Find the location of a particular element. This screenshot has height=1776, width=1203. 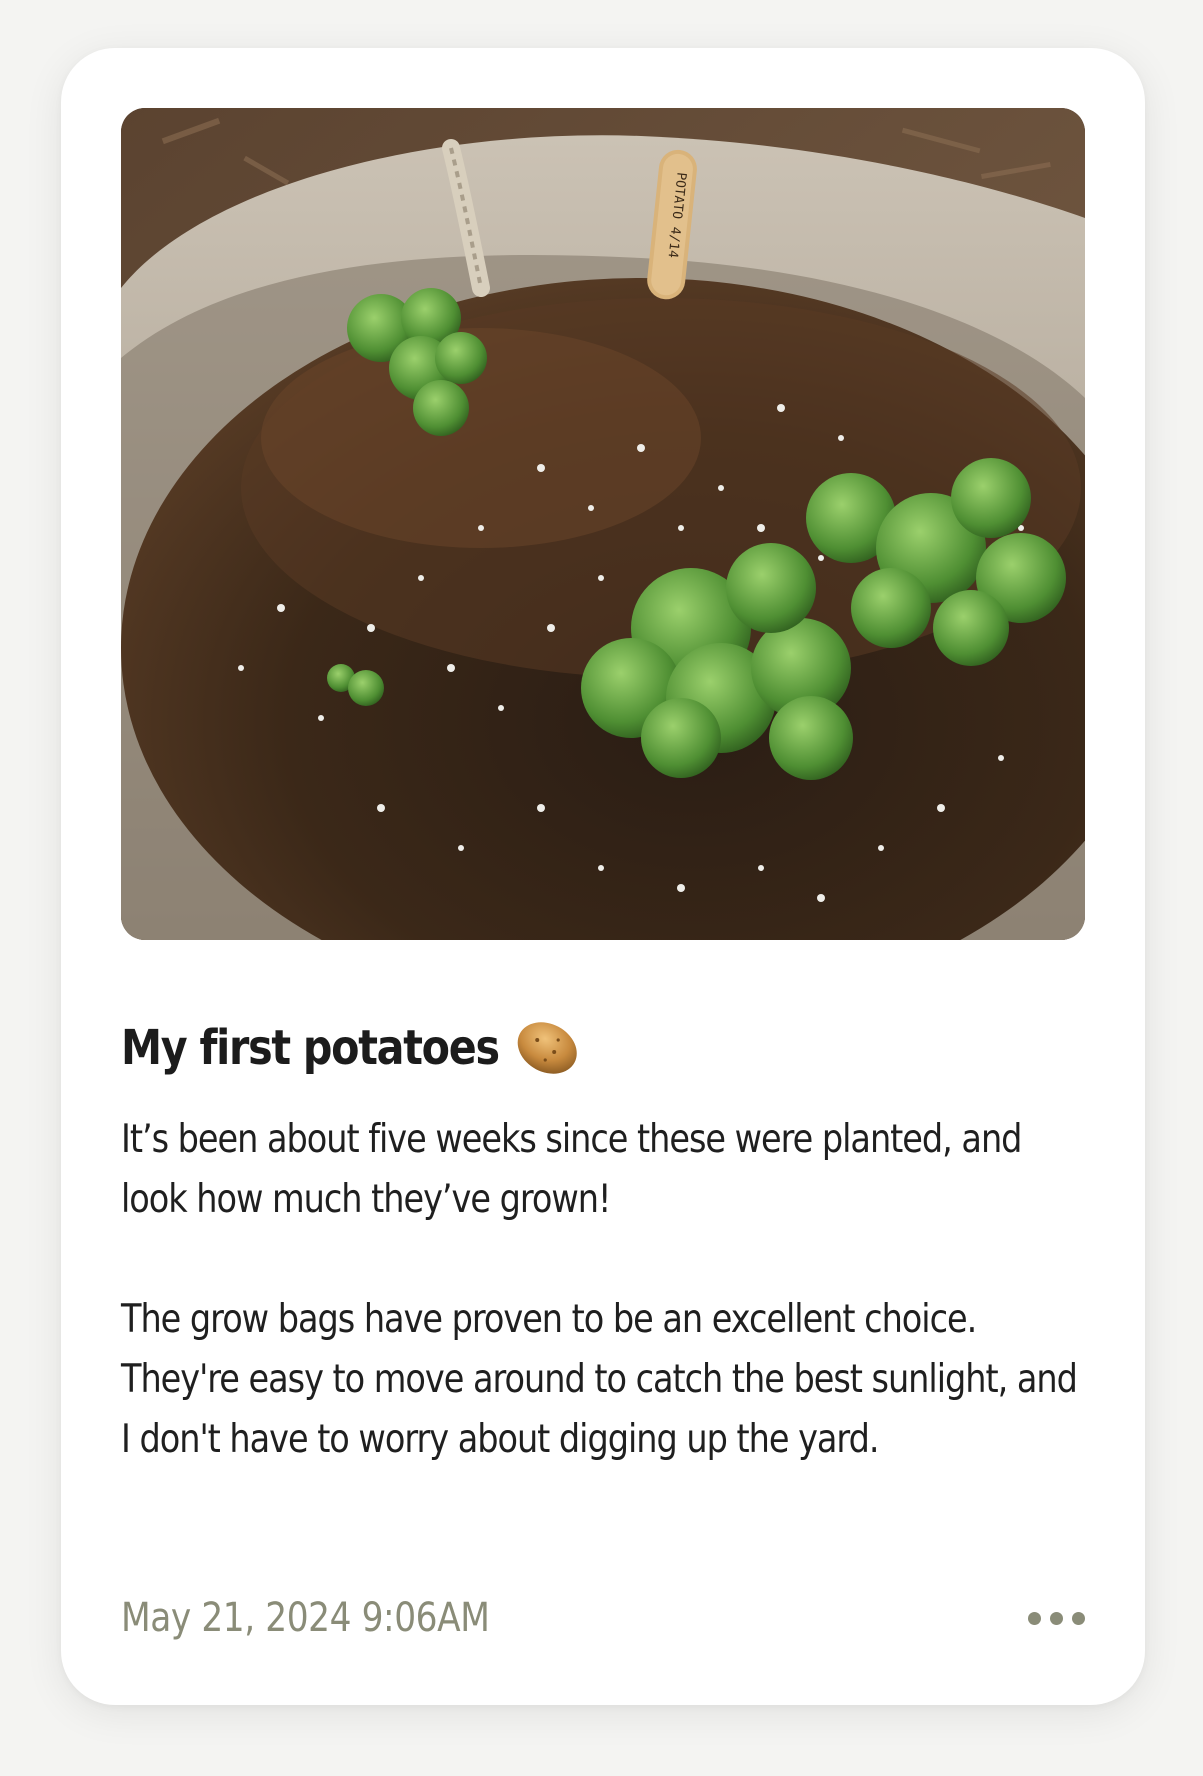

post-title: My first potatoes is located at coordinates (349, 1048).